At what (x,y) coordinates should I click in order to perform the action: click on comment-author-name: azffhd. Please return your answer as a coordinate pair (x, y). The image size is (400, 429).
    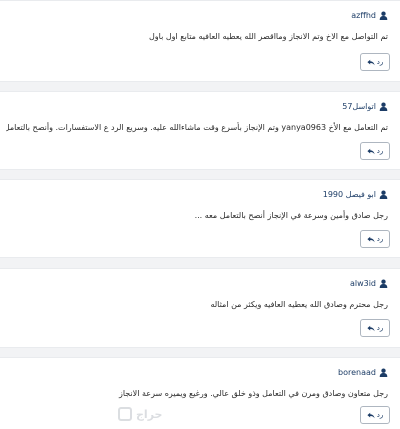
    Looking at the image, I should click on (363, 15).